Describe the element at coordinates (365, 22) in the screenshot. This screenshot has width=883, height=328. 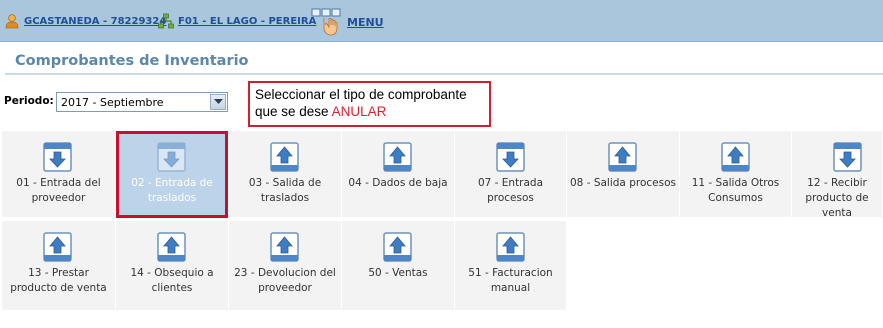
I see `menu-label: MENU` at that location.